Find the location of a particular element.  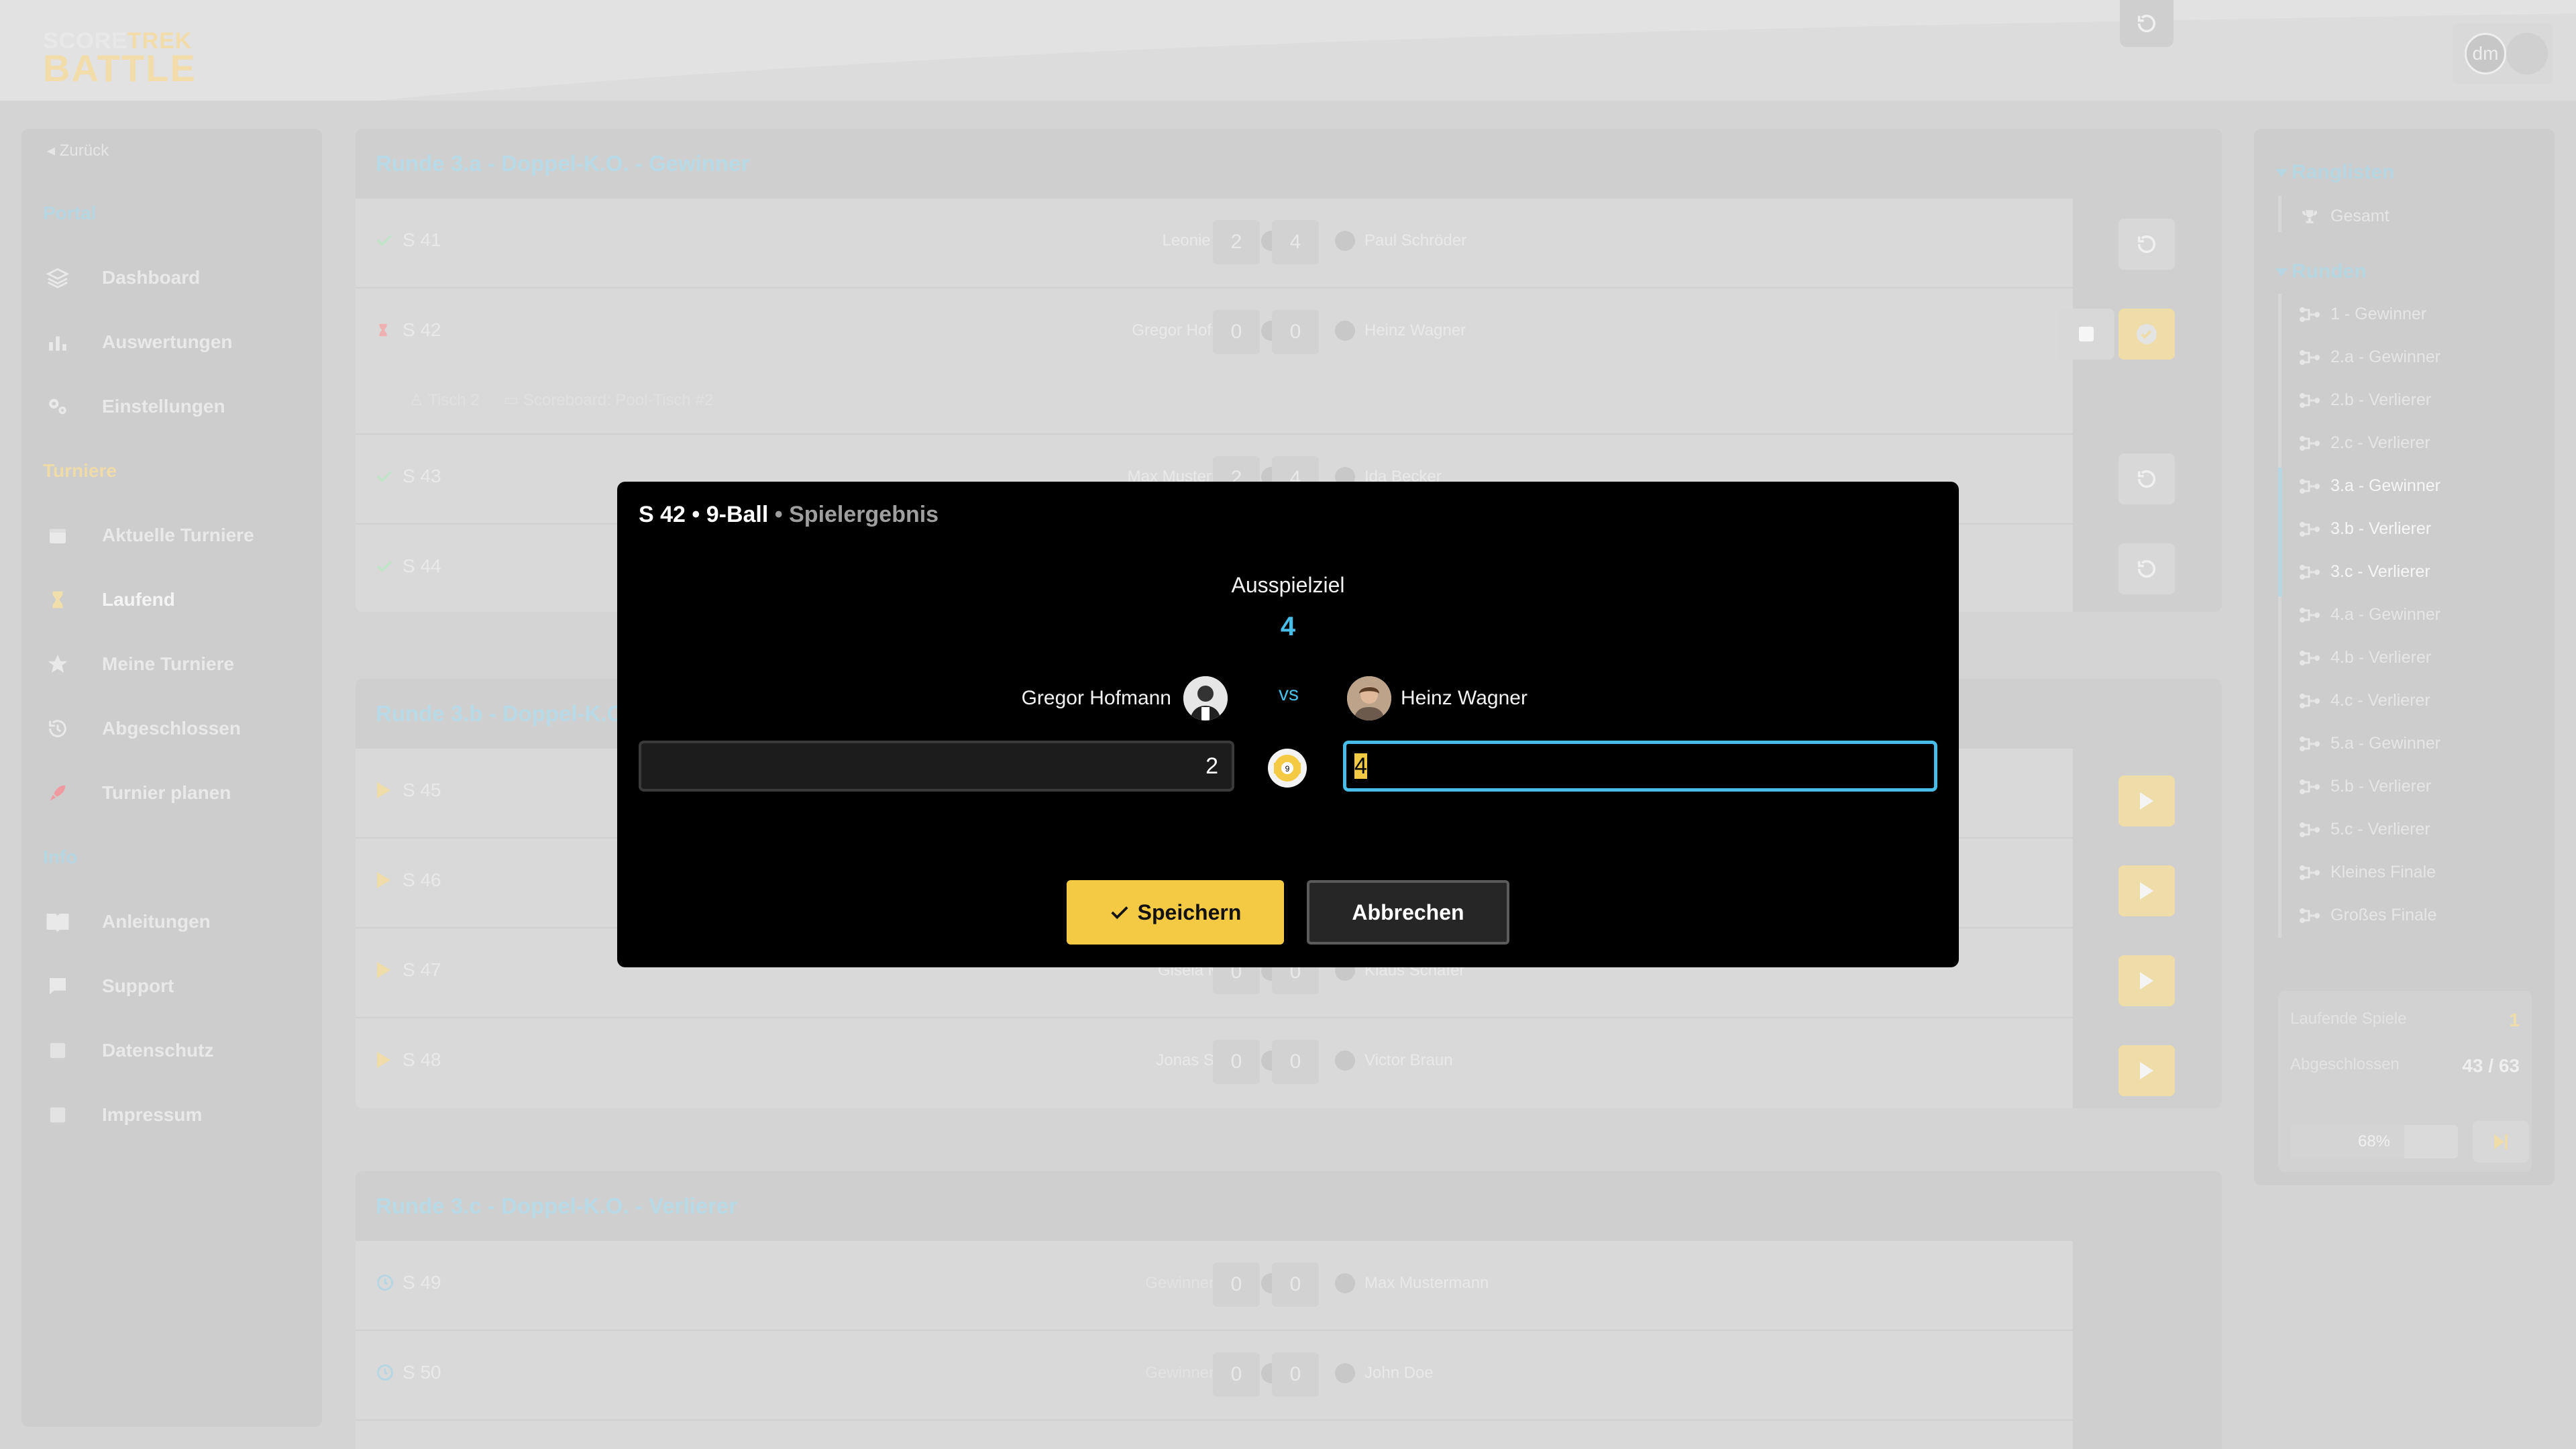

round-item: 5.a - Gewinner is located at coordinates (2369, 743).